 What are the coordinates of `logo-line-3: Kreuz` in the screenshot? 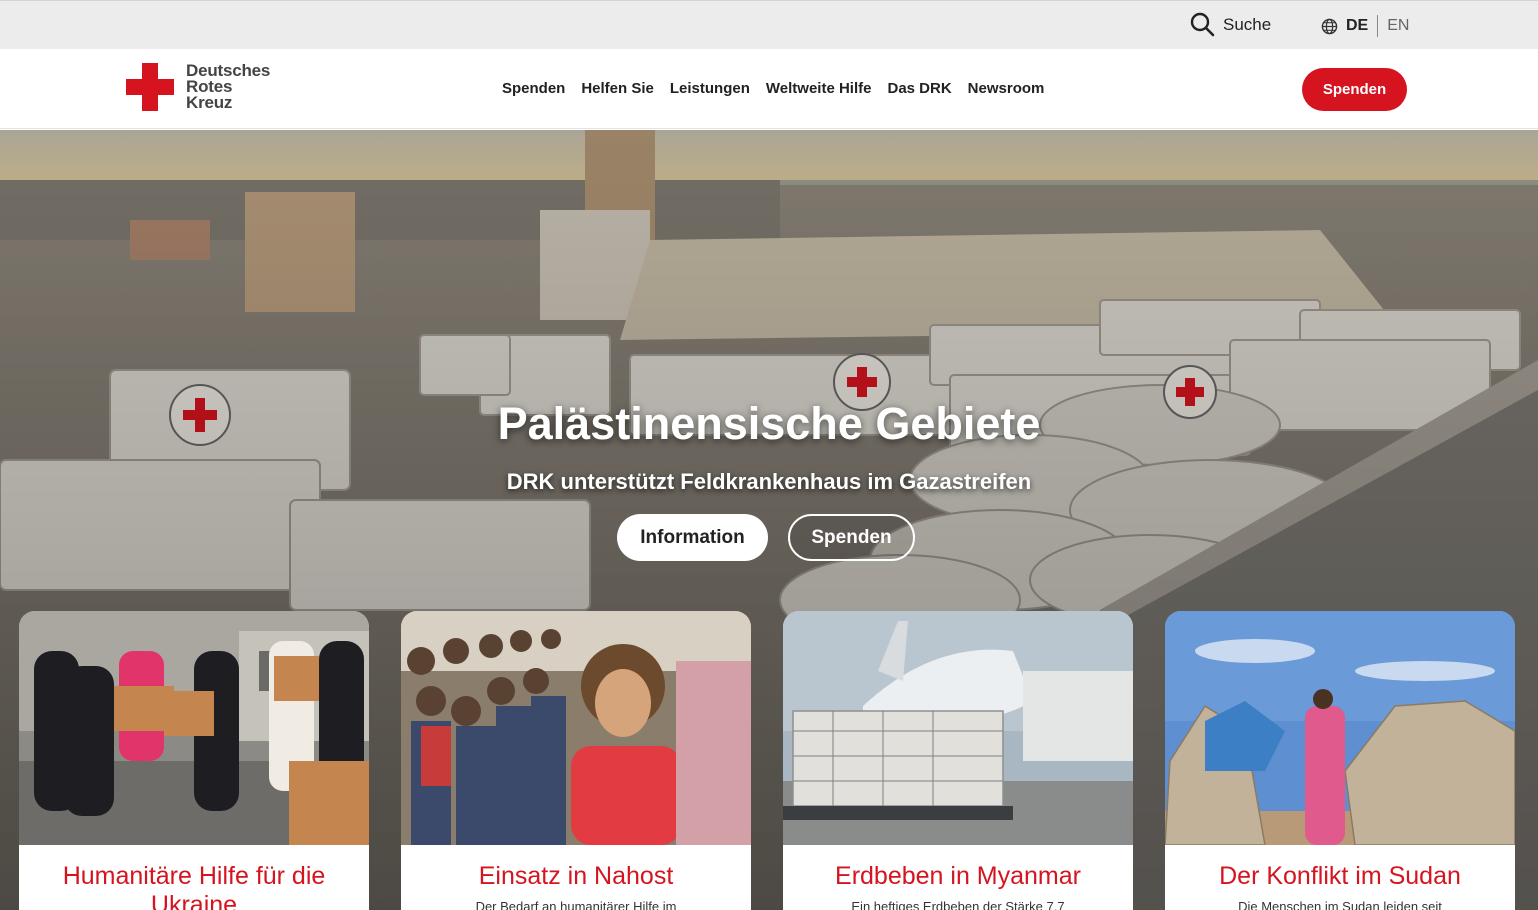 It's located at (209, 102).